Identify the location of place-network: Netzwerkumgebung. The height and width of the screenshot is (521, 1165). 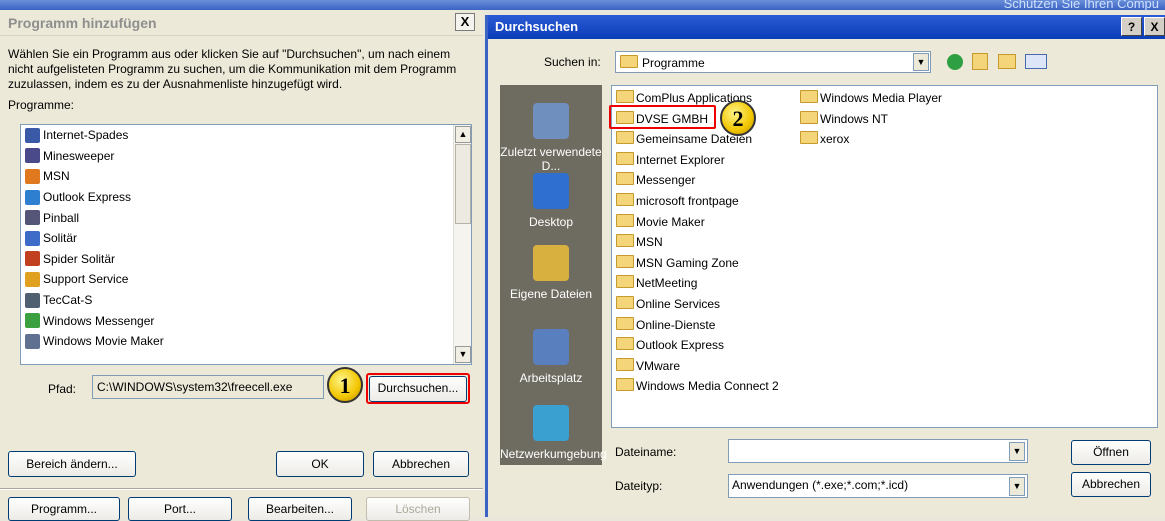
(553, 433).